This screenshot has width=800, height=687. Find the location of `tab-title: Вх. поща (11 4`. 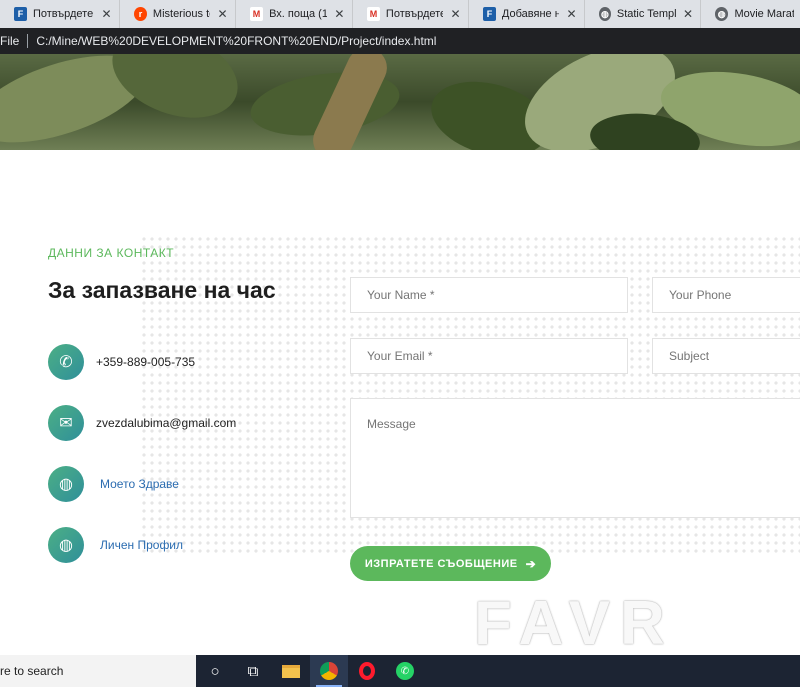

tab-title: Вх. поща (11 4 is located at coordinates (298, 14).